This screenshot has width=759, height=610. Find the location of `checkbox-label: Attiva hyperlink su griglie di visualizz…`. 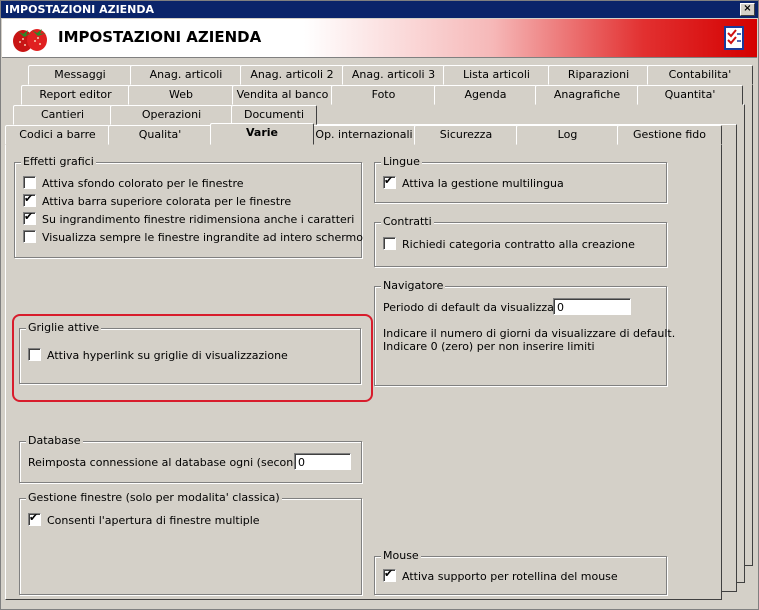

checkbox-label: Attiva hyperlink su griglie di visualizz… is located at coordinates (167, 355).